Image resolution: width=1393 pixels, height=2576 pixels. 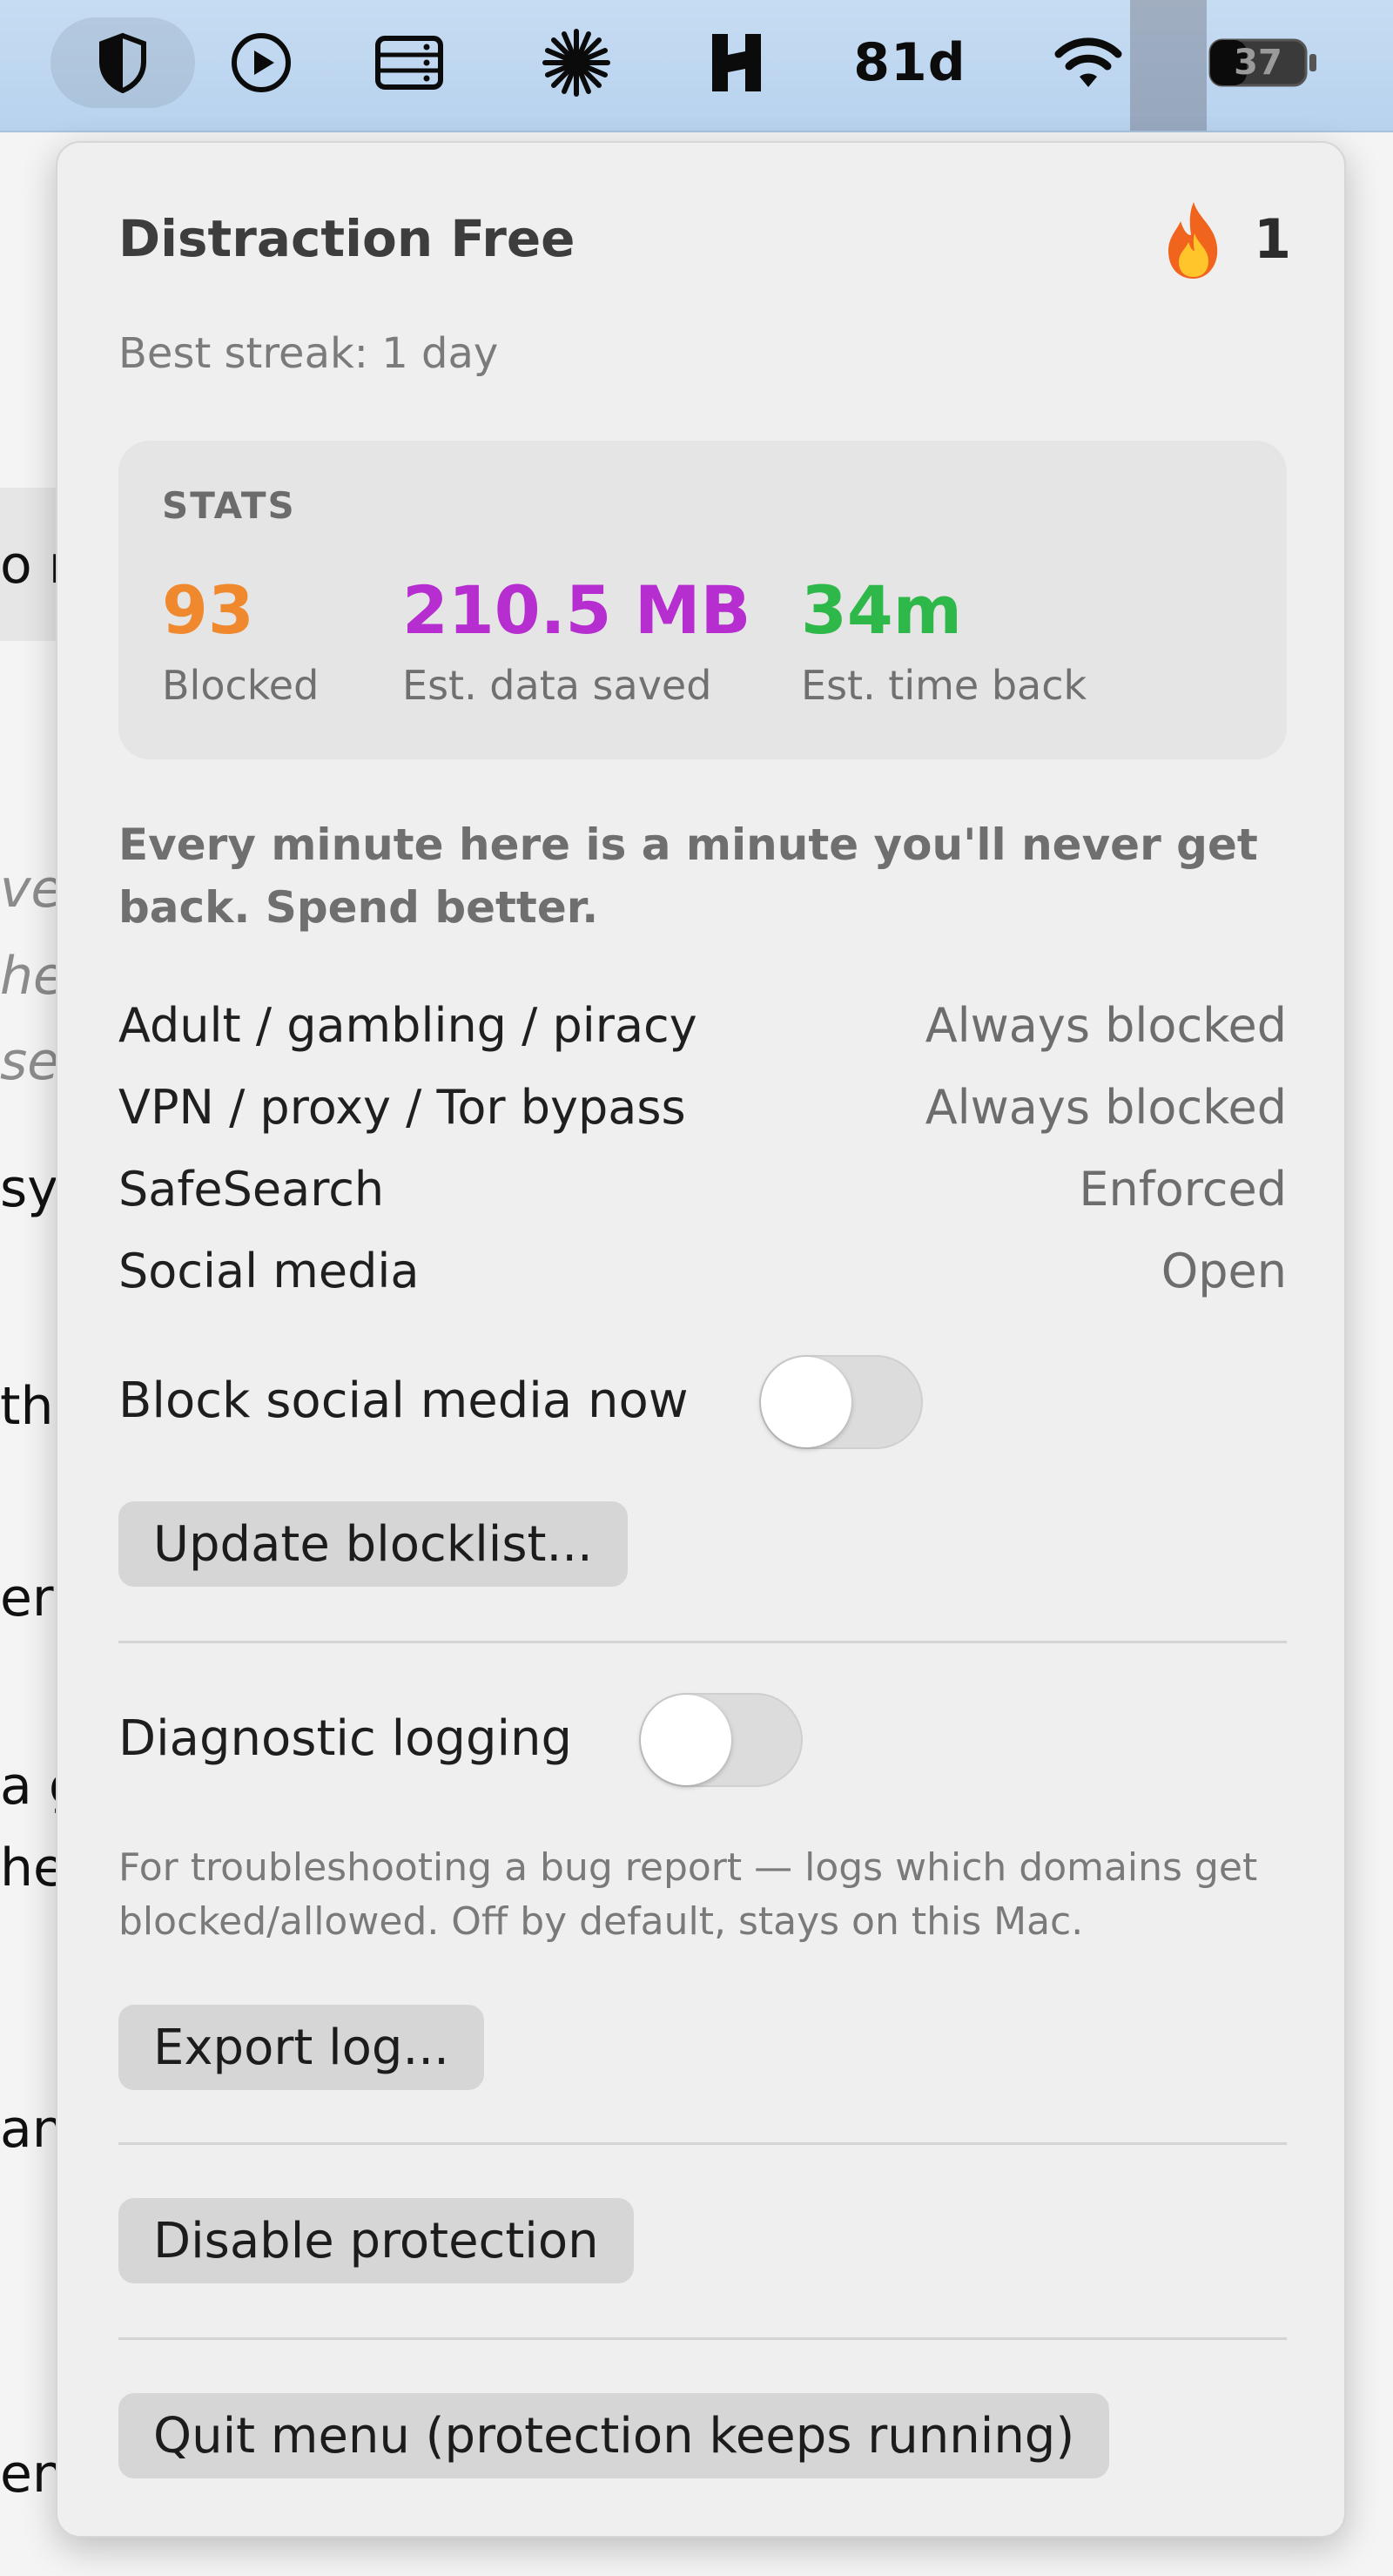 What do you see at coordinates (696, 66) in the screenshot?
I see `menu-bar: 81d 37` at bounding box center [696, 66].